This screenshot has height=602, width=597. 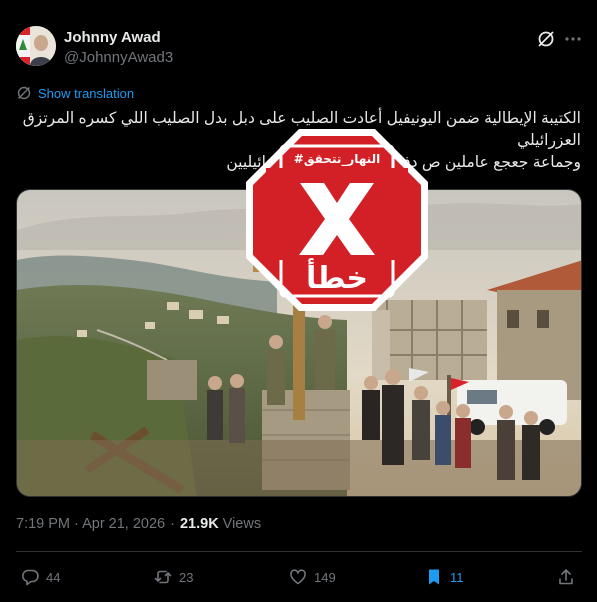 I want to click on translation-row: Show translation, so click(x=75, y=93).